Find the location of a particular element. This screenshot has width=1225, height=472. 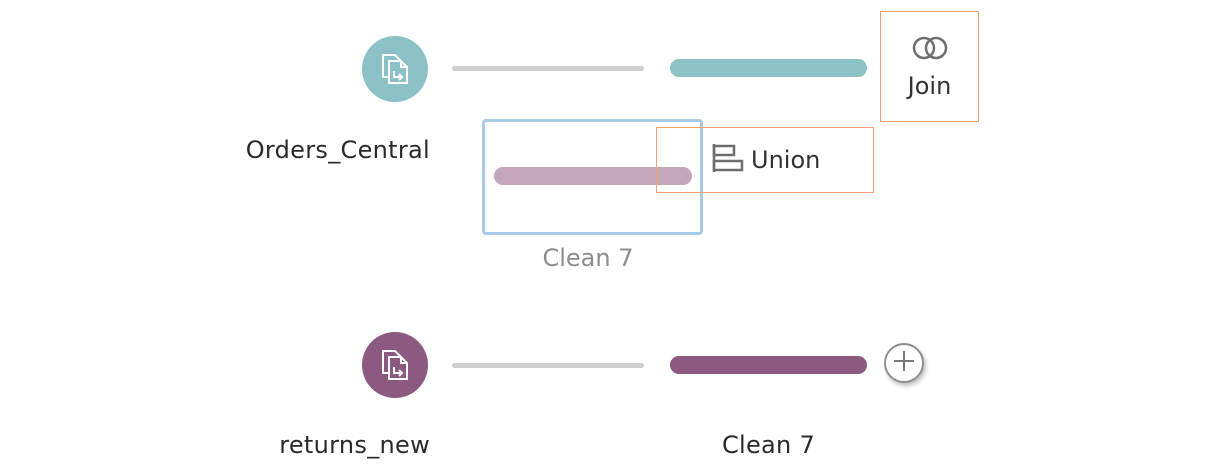

input-label-orders-central: Orders_Central is located at coordinates (337, 150).